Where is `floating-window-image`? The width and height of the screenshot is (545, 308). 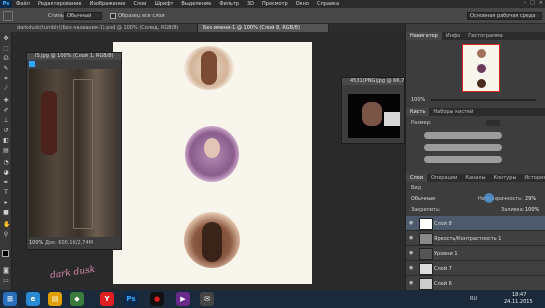 floating-window-image is located at coordinates (74, 153).